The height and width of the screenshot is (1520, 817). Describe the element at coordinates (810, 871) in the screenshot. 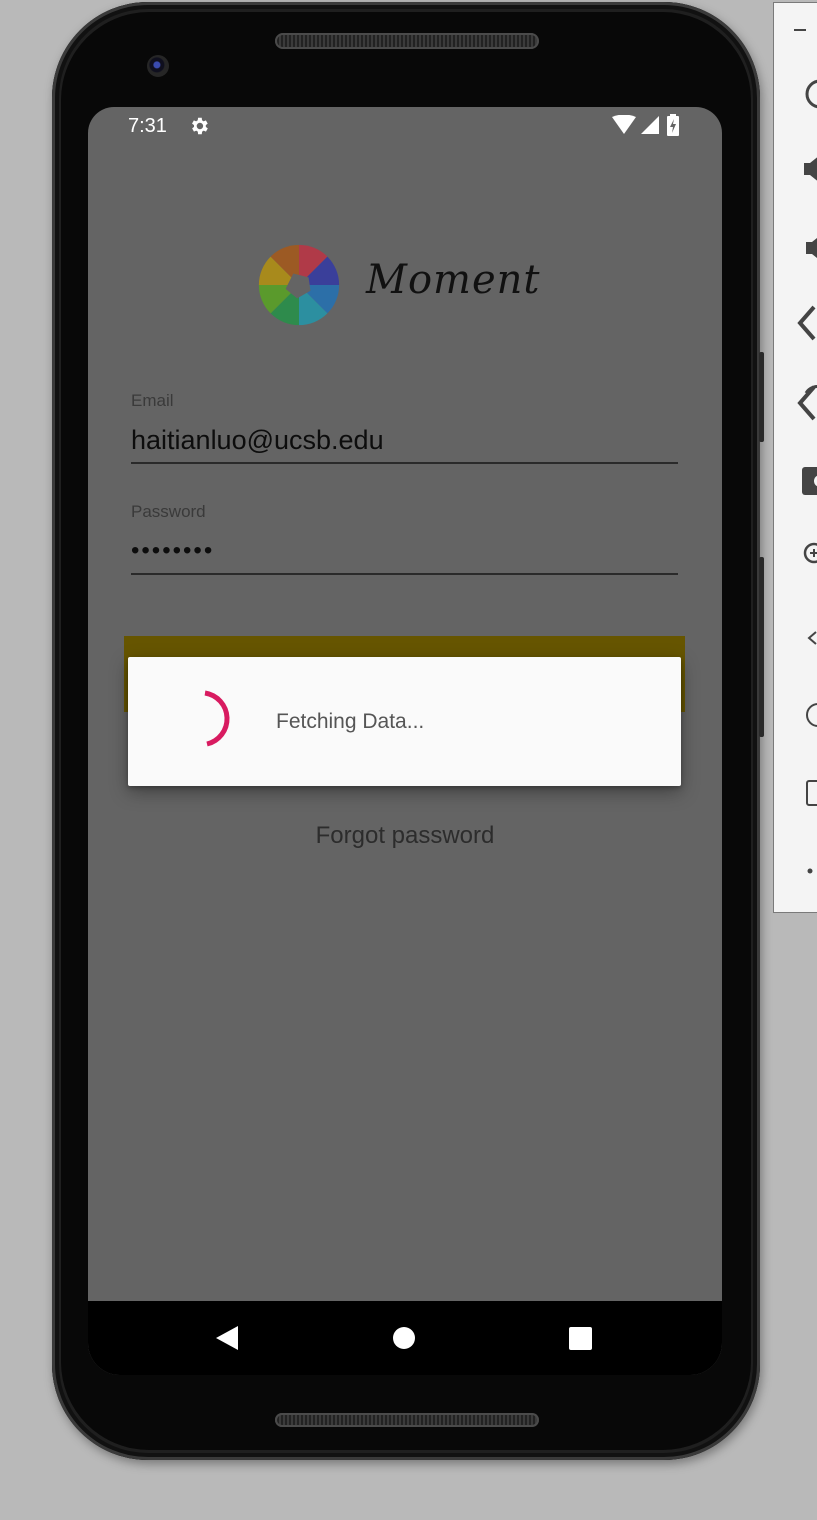

I see `more-icon` at that location.